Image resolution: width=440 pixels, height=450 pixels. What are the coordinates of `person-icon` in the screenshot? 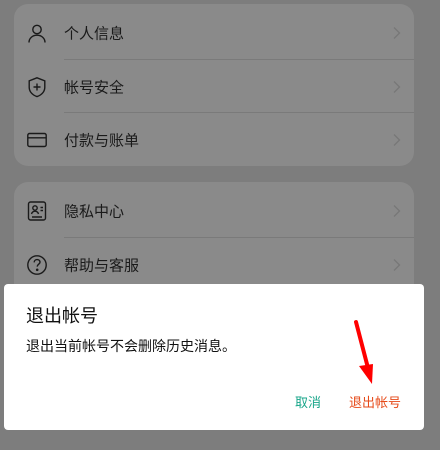 It's located at (37, 33).